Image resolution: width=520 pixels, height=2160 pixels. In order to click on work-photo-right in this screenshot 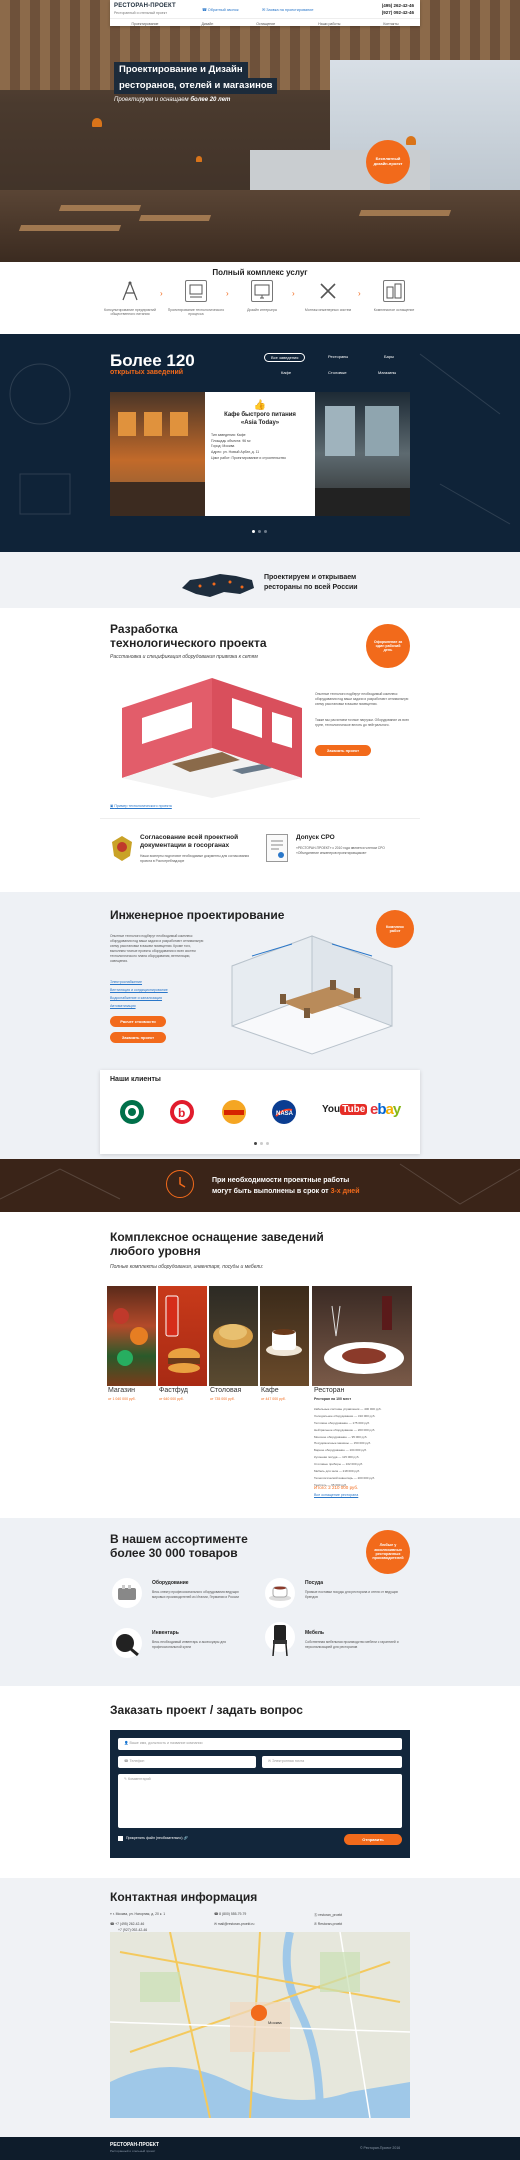, I will do `click(362, 454)`.